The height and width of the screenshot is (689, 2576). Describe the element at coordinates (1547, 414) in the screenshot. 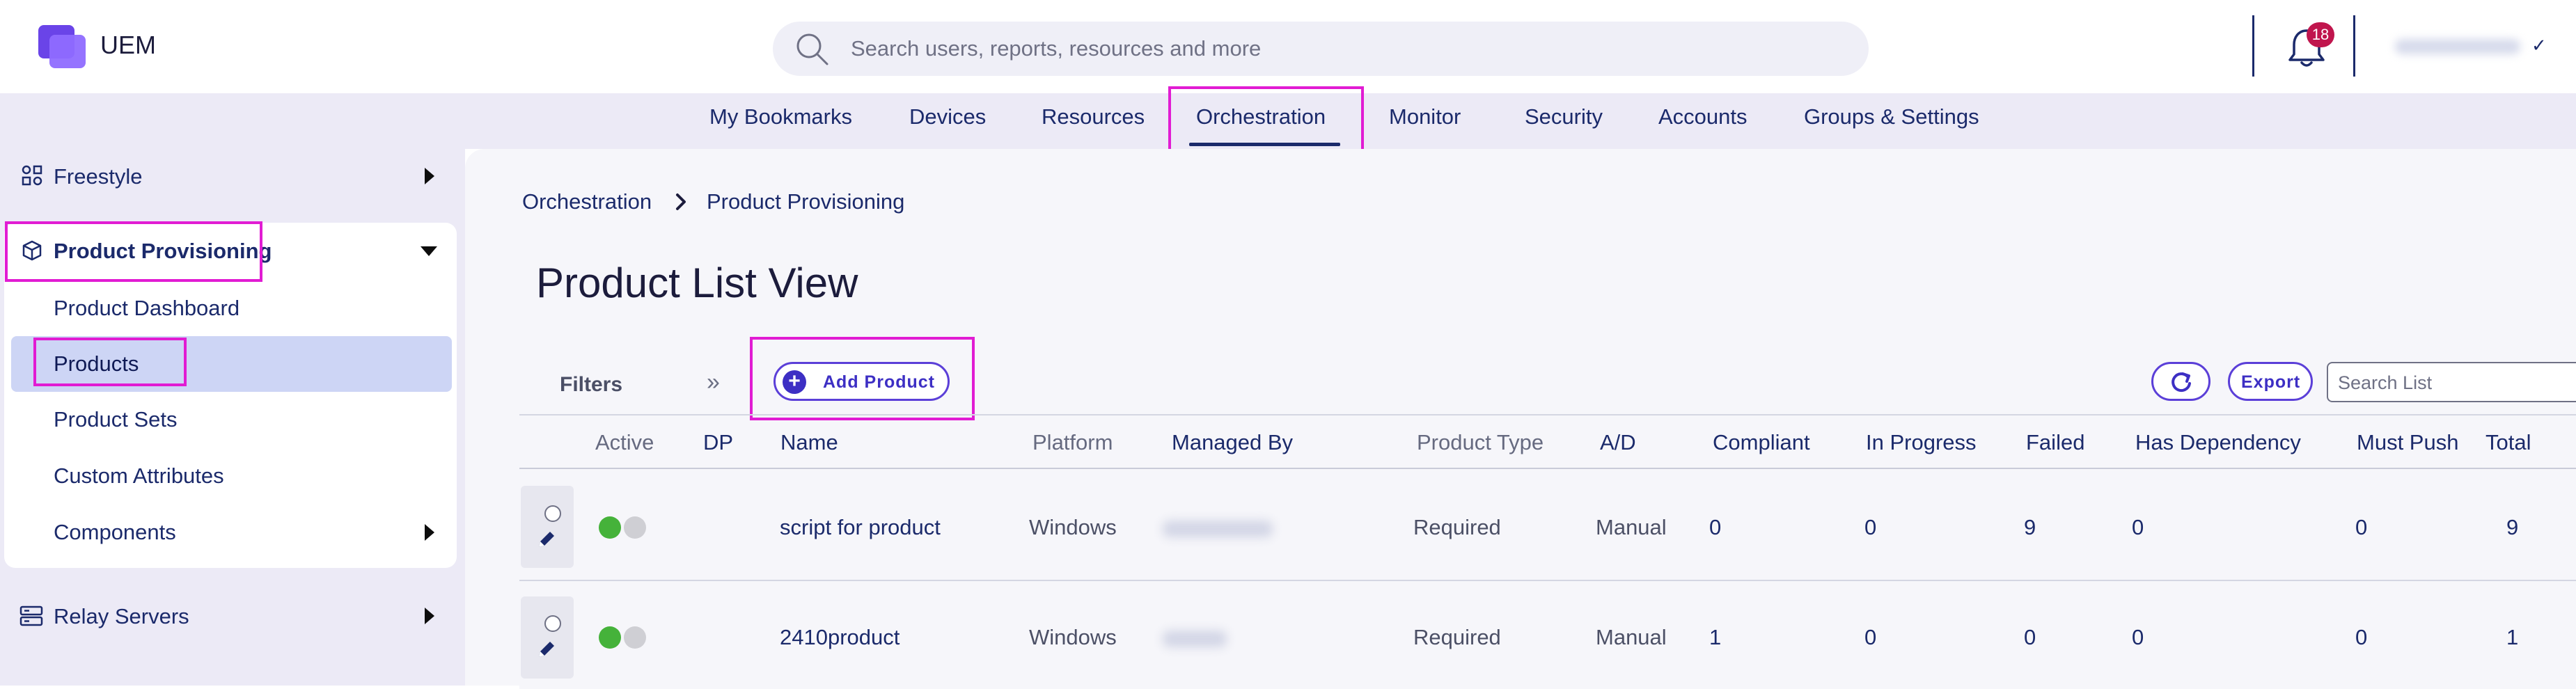

I see `table-top-border` at that location.